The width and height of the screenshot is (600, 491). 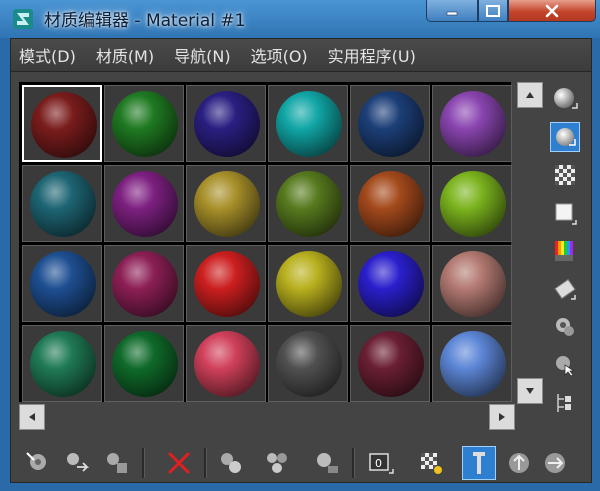 What do you see at coordinates (77, 463) in the screenshot?
I see `put-to-scene-button` at bounding box center [77, 463].